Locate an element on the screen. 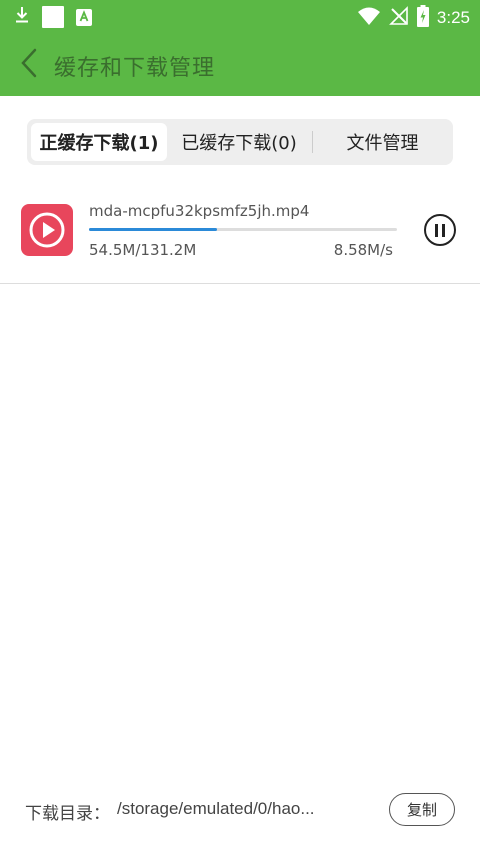  back-button is located at coordinates (29, 65).